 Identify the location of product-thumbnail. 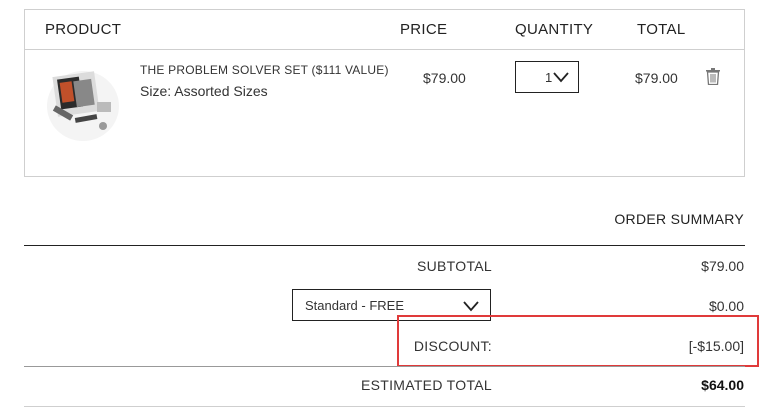
(83, 106).